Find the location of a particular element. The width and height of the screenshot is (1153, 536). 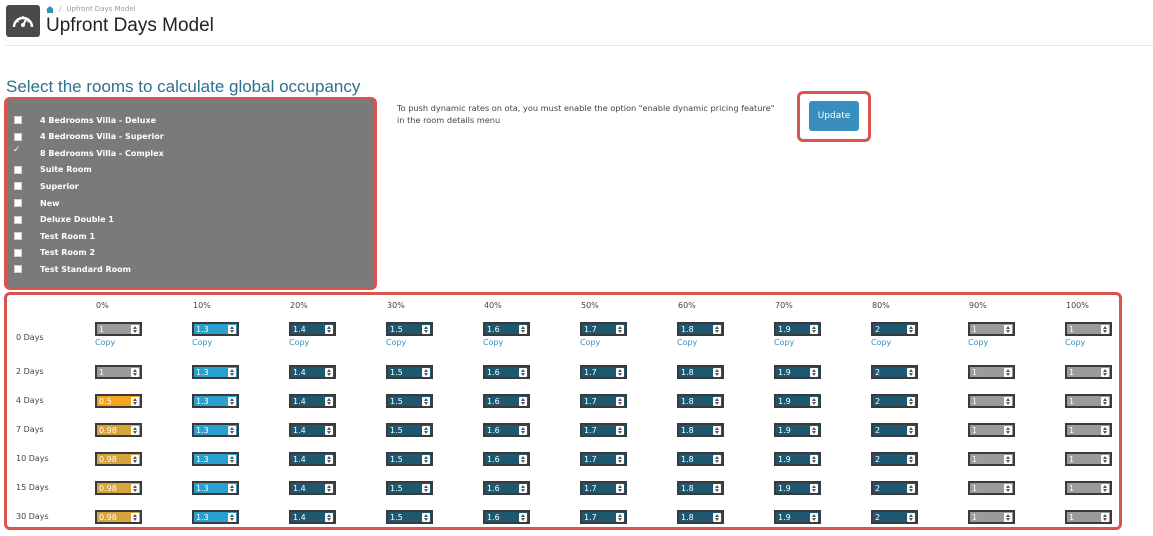

room-option: 4 Bedrooms Villa - Superior is located at coordinates (89, 137).